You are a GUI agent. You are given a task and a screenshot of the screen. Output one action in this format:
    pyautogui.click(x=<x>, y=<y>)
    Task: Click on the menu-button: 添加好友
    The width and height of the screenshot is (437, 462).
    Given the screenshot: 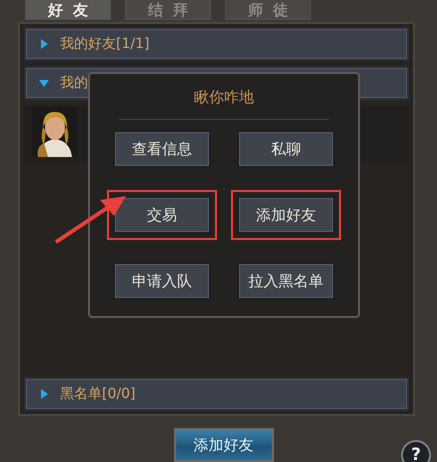 What is the action you would take?
    pyautogui.click(x=286, y=215)
    